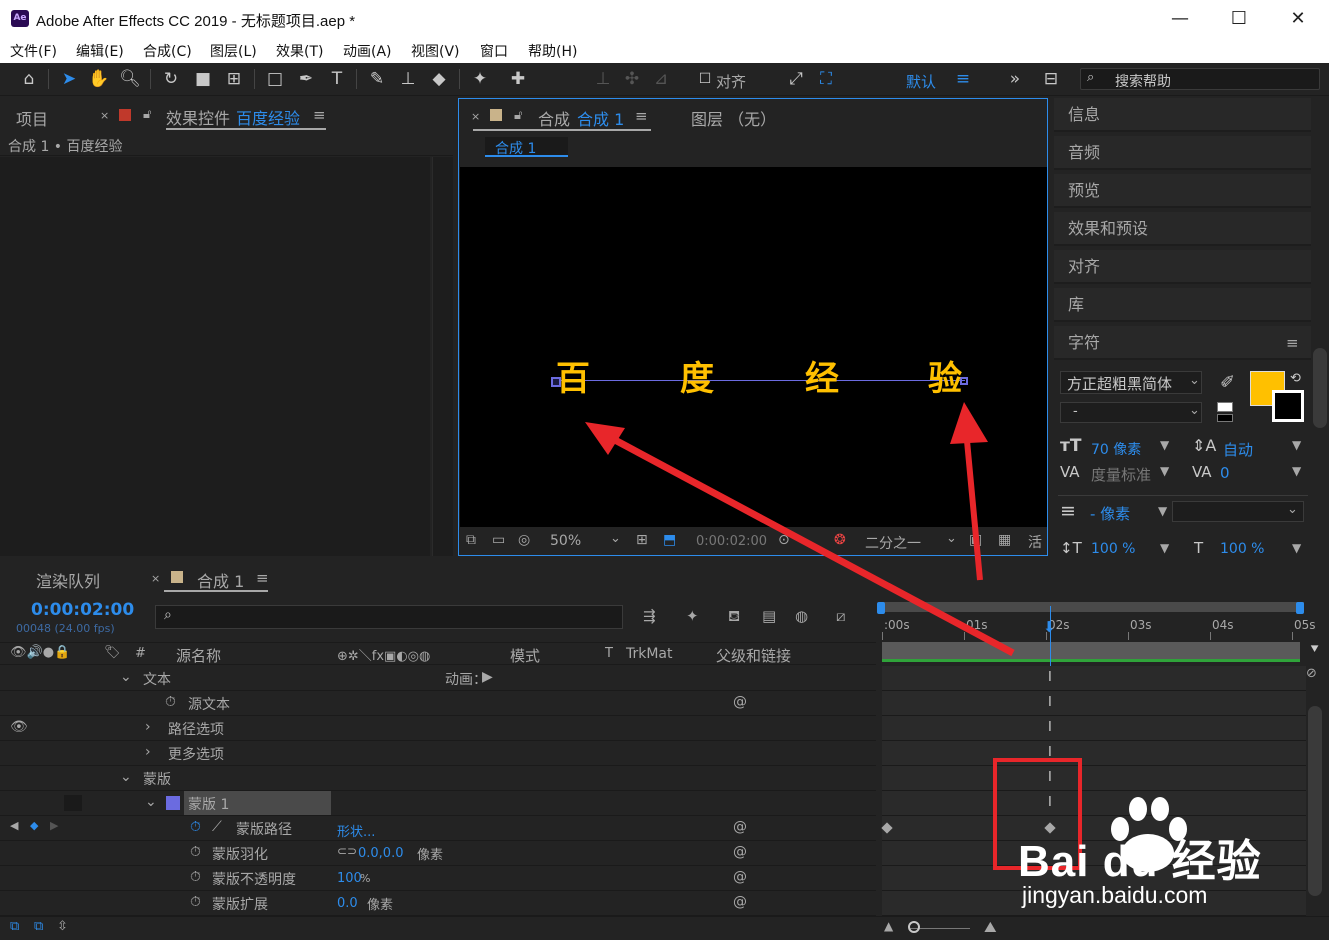 The height and width of the screenshot is (940, 1329). I want to click on baidu-watermark: Bai du 经验 jingyan.baidu.com, so click(1163, 855).